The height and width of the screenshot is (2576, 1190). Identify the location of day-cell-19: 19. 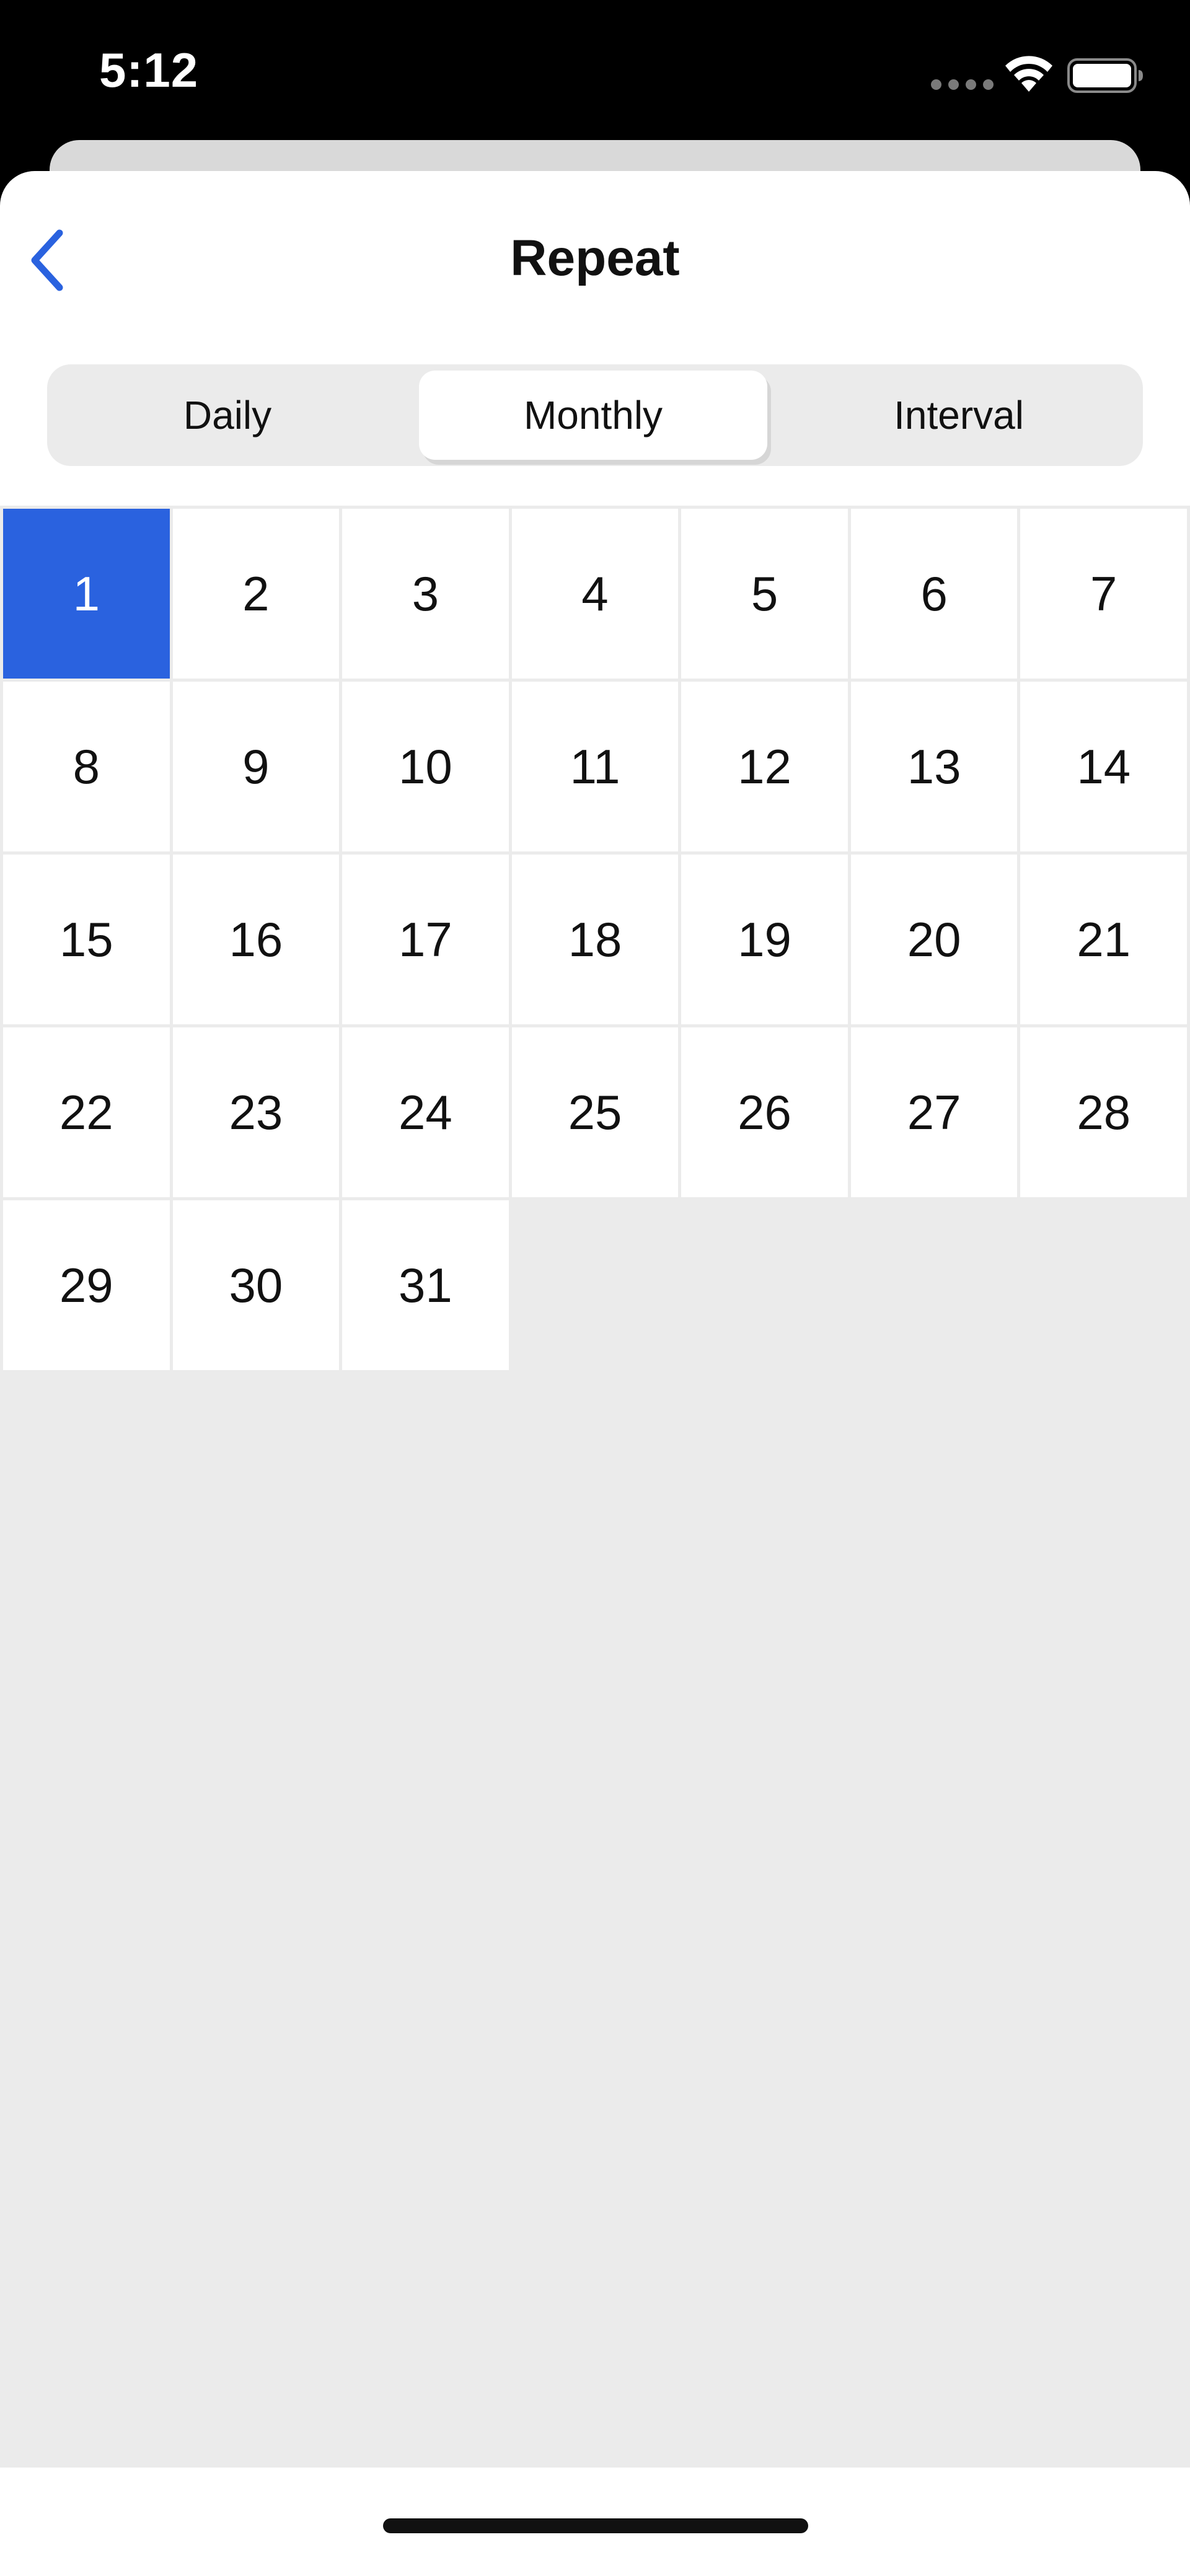
(764, 940).